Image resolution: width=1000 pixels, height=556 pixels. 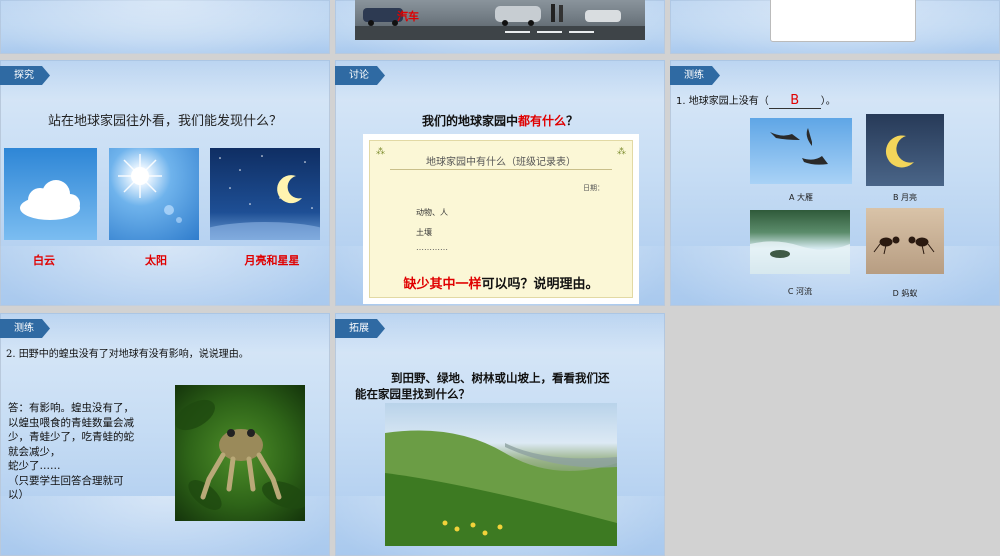 What do you see at coordinates (71, 422) in the screenshot?
I see `answer-line-2: 以蝗虫喂食的青蛙数量会减` at bounding box center [71, 422].